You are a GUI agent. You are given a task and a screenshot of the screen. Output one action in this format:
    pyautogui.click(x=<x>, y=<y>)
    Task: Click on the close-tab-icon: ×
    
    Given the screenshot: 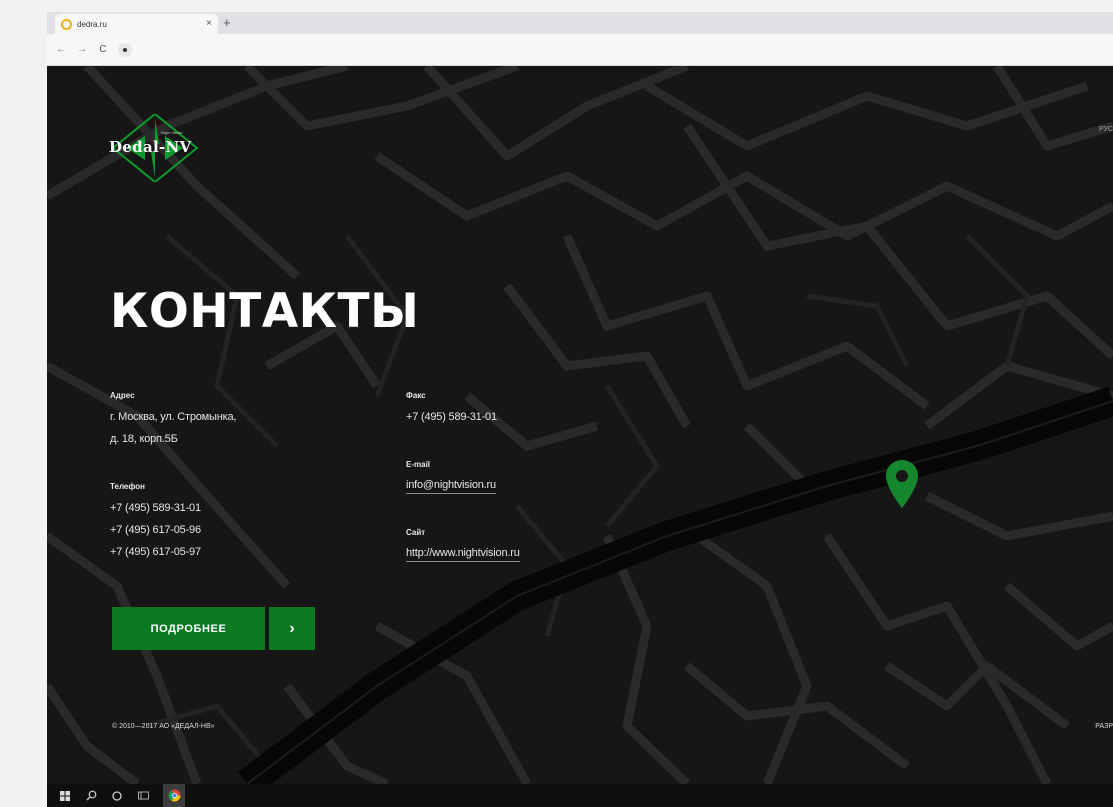 What is the action you would take?
    pyautogui.click(x=209, y=24)
    